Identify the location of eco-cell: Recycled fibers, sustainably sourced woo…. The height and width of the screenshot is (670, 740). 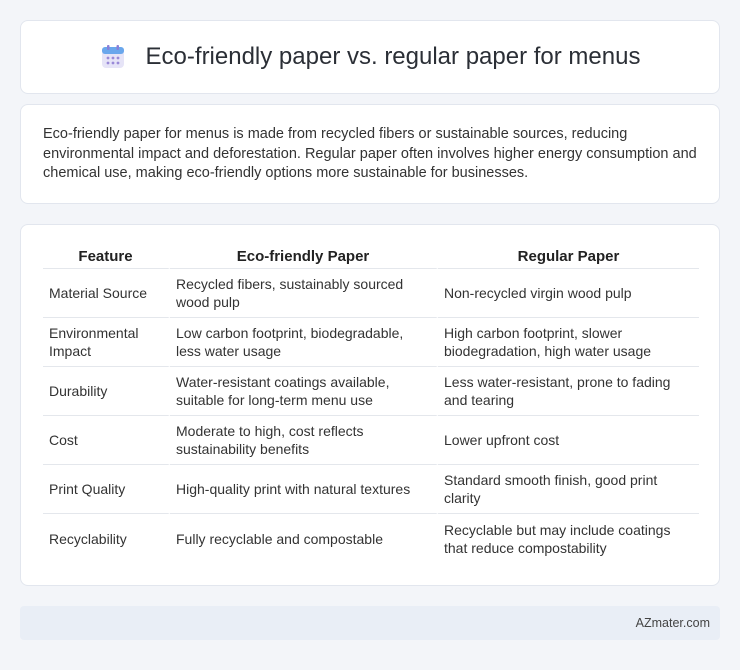
(304, 293).